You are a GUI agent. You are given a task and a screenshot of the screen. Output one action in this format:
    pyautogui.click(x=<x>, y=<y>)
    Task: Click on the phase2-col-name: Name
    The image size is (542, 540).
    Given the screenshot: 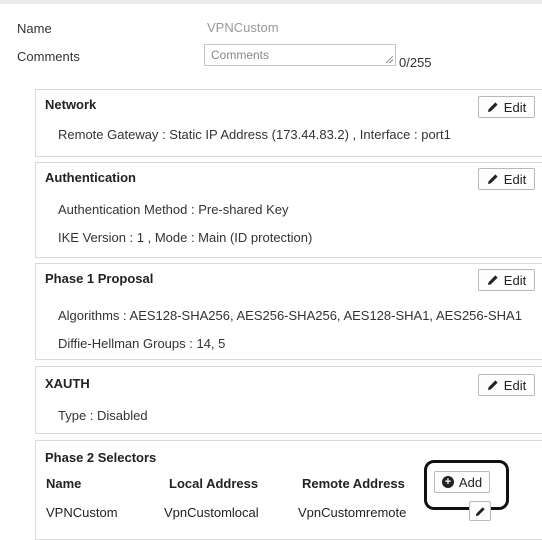 What is the action you would take?
    pyautogui.click(x=64, y=483)
    